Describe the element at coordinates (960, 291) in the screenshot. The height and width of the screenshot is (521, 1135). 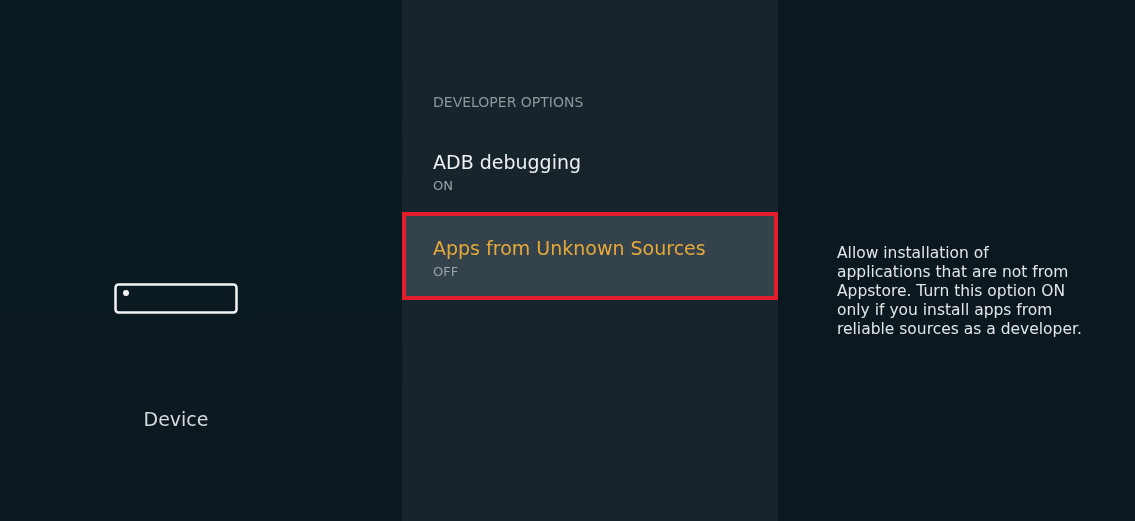
I see `option-description: Allow installation of applications that are not from Appstore. Turn this option ON only if you install apps from reliable sources as a developer.` at that location.